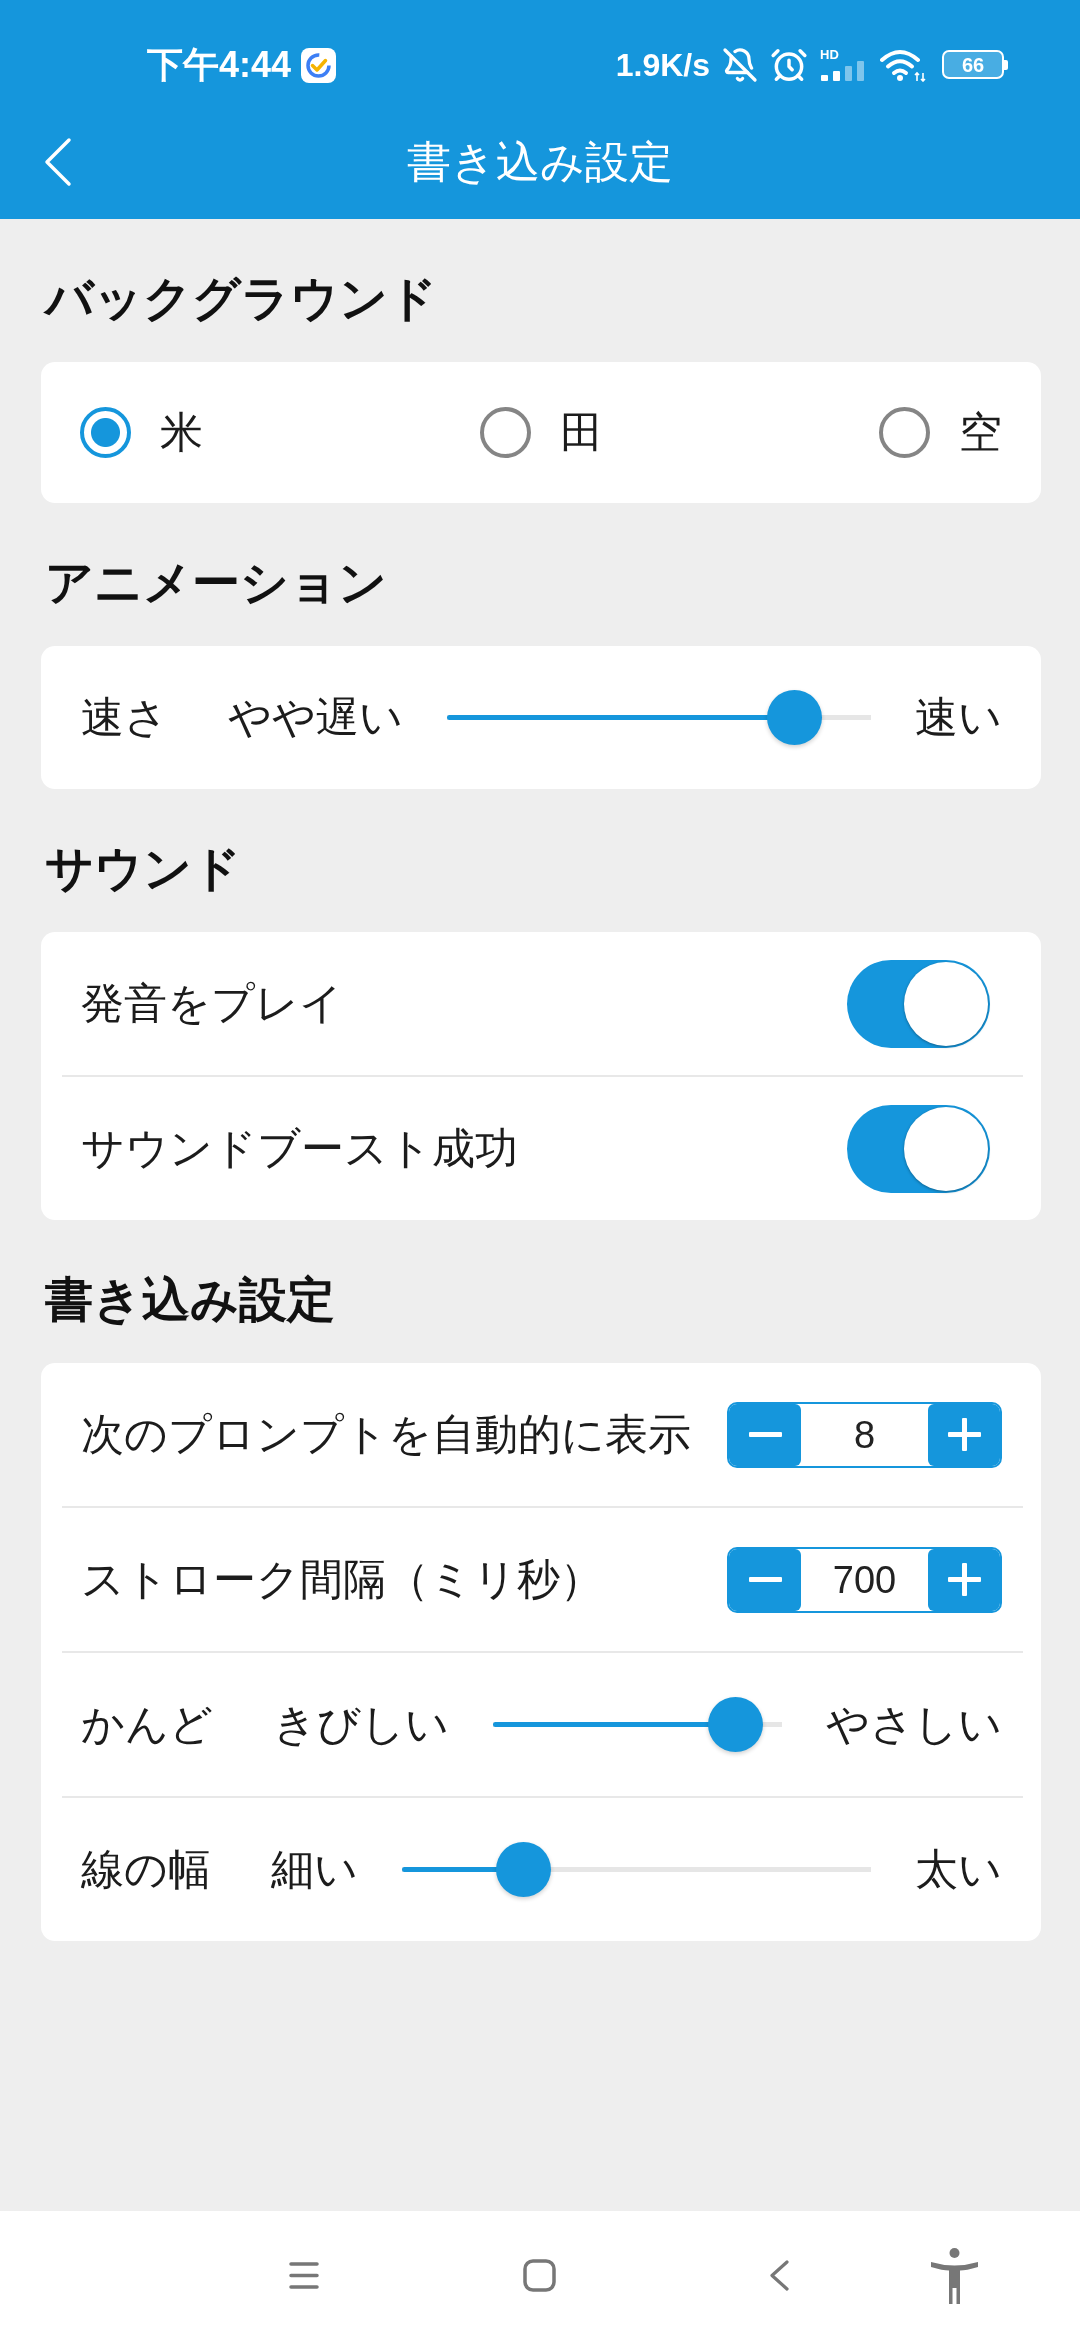 The image size is (1080, 2340). What do you see at coordinates (864, 1435) in the screenshot?
I see `stepper-value: 8` at bounding box center [864, 1435].